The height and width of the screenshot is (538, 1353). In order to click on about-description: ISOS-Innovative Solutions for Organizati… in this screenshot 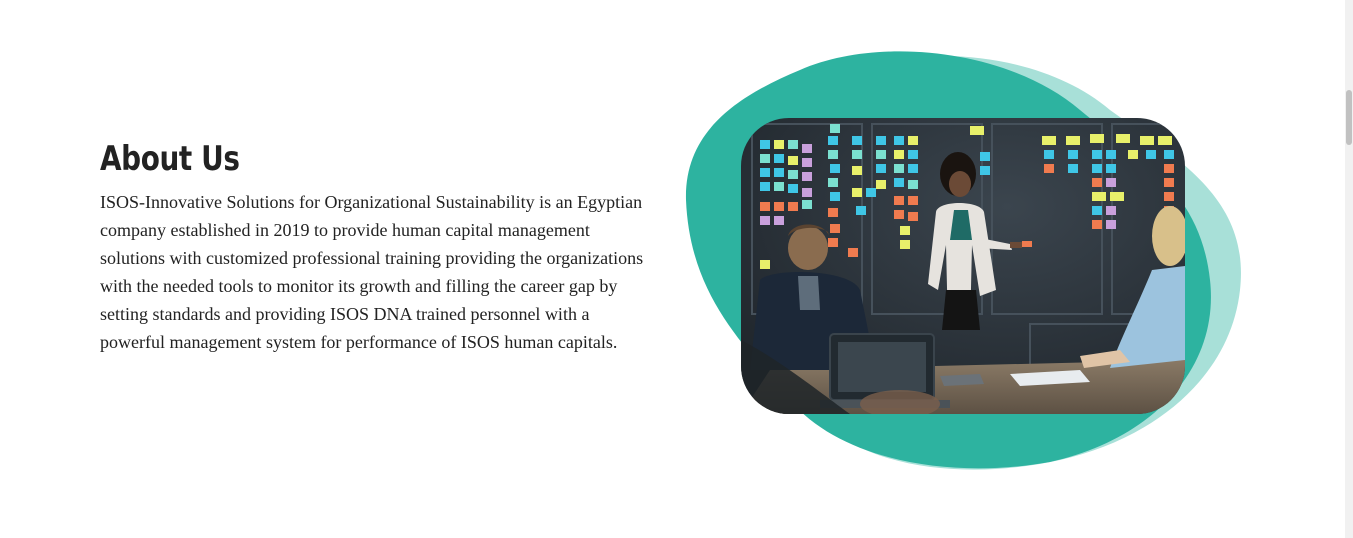, I will do `click(372, 272)`.